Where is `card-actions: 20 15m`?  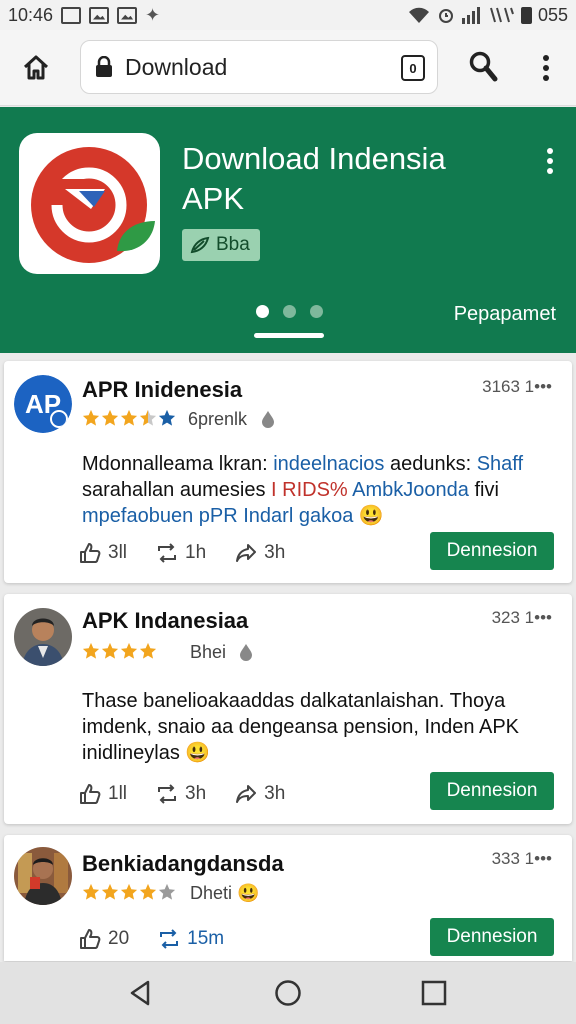
card-actions: 20 15m is located at coordinates (151, 939).